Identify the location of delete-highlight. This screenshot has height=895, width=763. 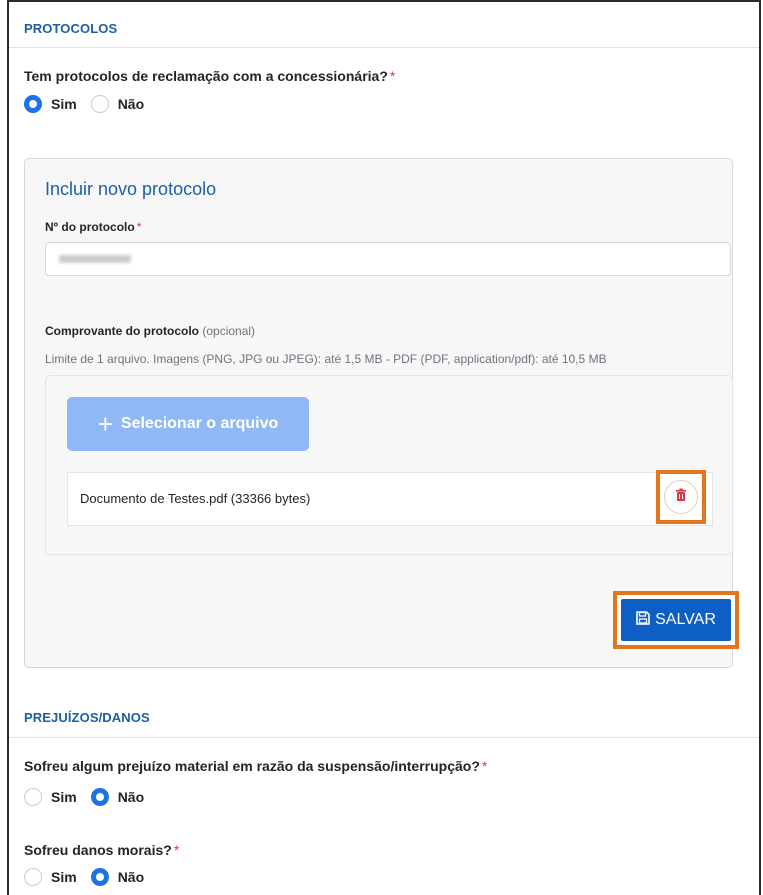
(681, 497).